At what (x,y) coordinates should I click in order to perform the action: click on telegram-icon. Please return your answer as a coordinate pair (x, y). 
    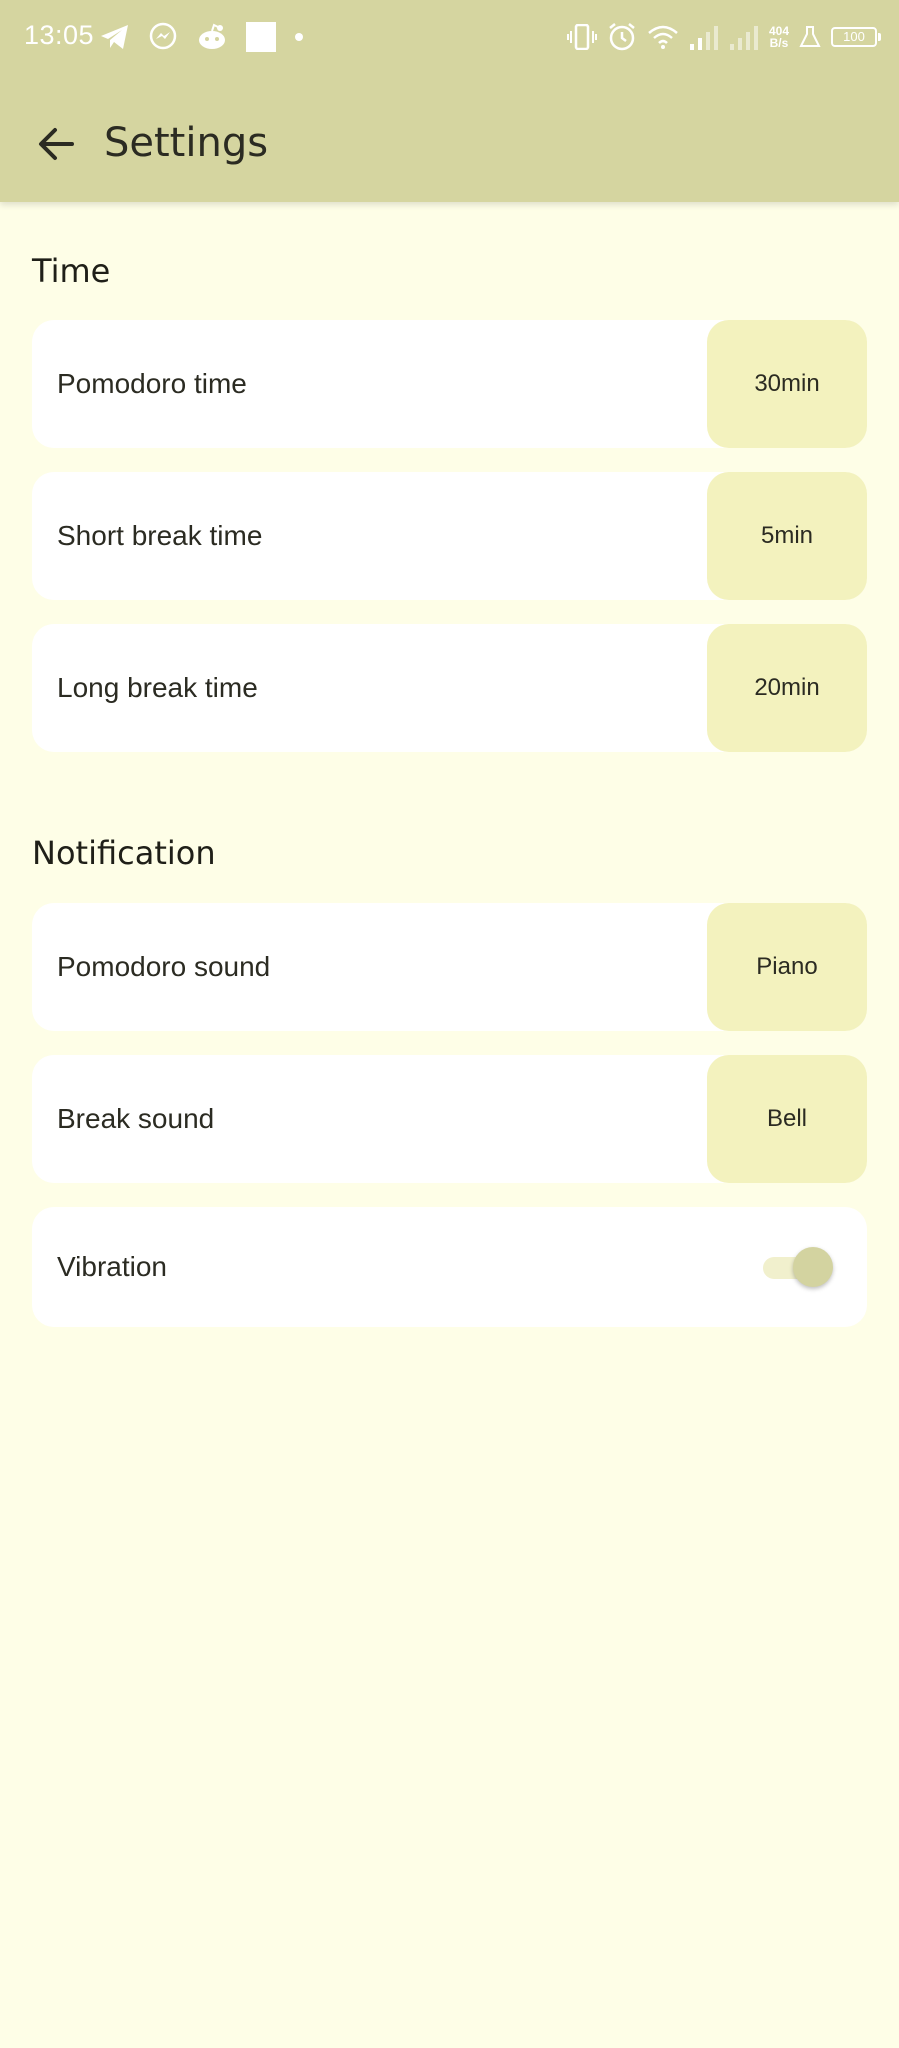
    Looking at the image, I should click on (115, 37).